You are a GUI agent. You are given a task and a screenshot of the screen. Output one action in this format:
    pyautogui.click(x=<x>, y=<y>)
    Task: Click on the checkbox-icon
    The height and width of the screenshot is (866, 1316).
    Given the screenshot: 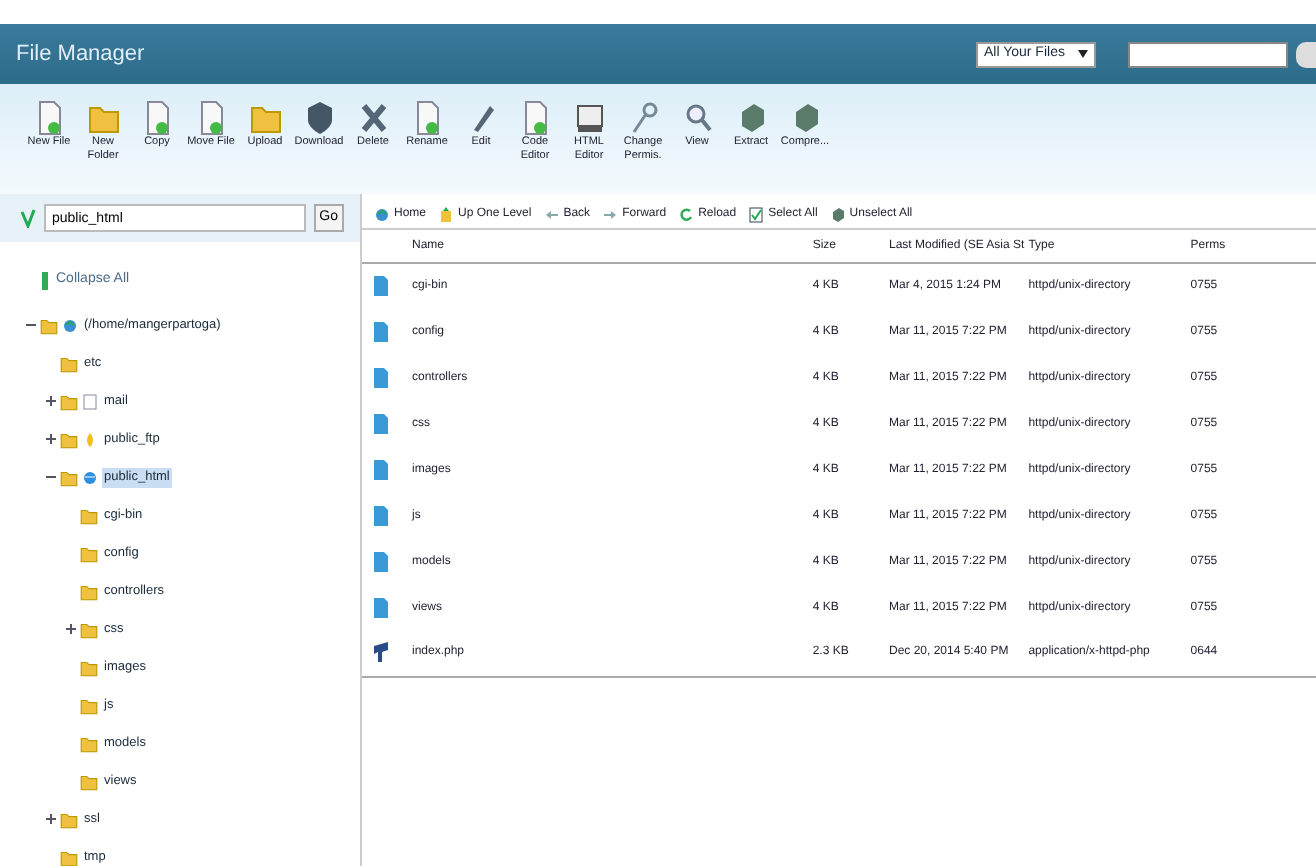 What is the action you would take?
    pyautogui.click(x=756, y=215)
    